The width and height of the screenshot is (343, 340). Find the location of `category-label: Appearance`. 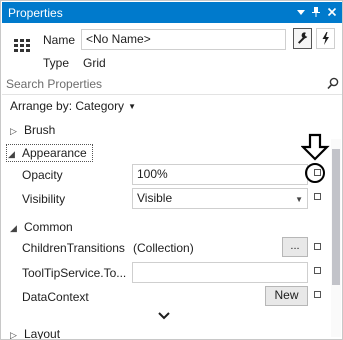

category-label: Appearance is located at coordinates (54, 153).